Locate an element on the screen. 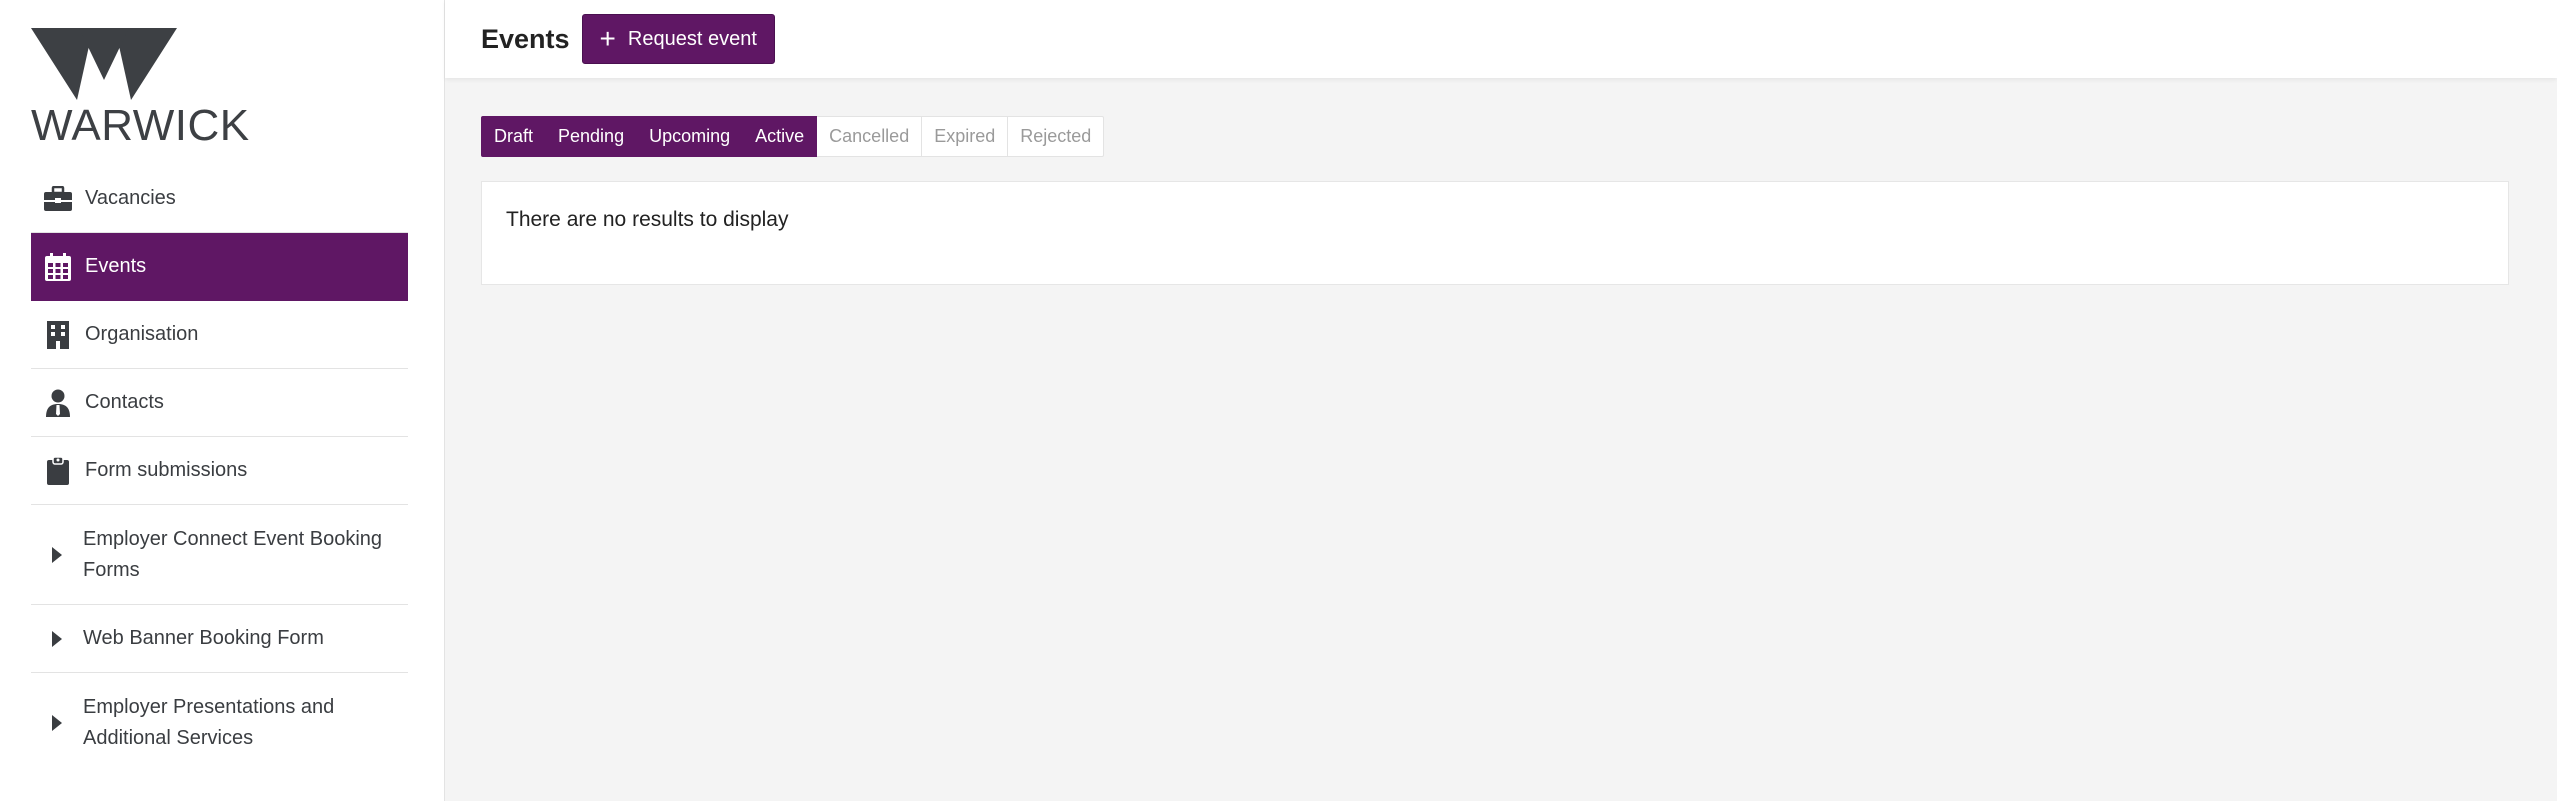 This screenshot has width=2557, height=801. briefcase-icon is located at coordinates (58, 199).